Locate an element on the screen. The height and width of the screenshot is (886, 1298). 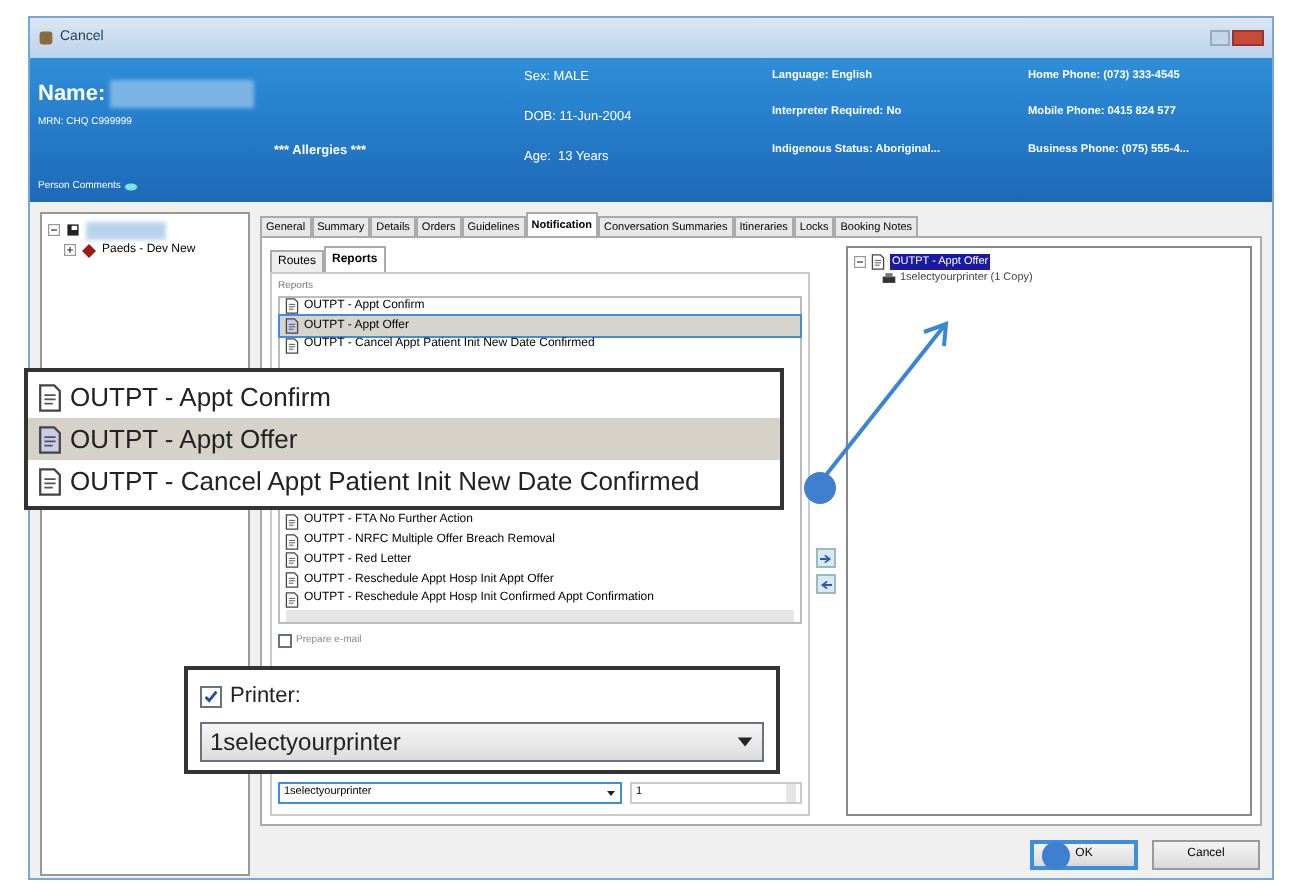
remove-arrow-button is located at coordinates (826, 584).